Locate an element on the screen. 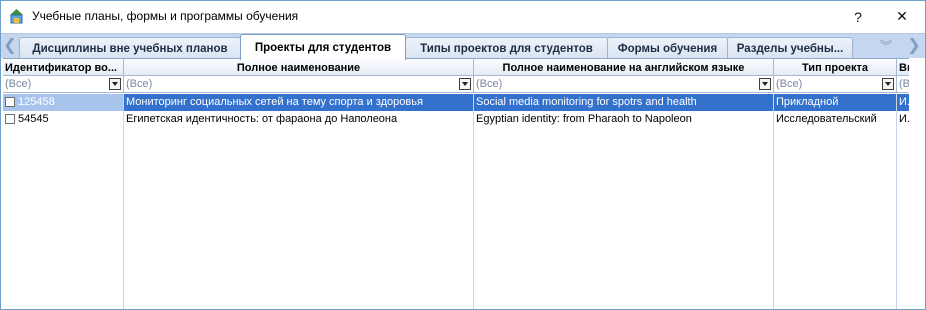 This screenshot has width=926, height=310. filter-full-name-value: (Все) is located at coordinates (139, 84).